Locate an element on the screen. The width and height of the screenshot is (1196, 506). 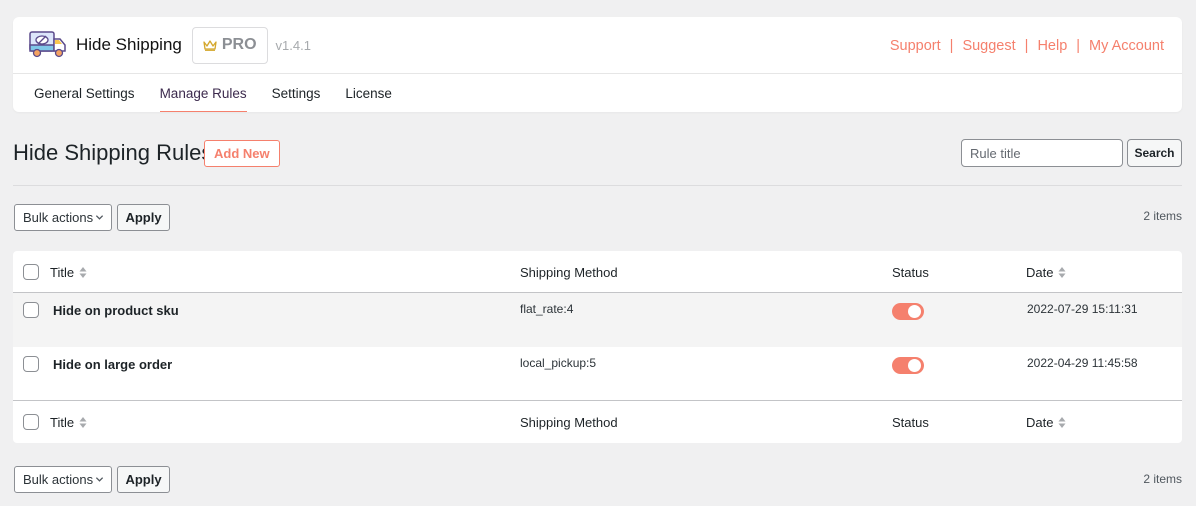
bulk-actions-select-bottom: Bulk actions is located at coordinates (63, 479).